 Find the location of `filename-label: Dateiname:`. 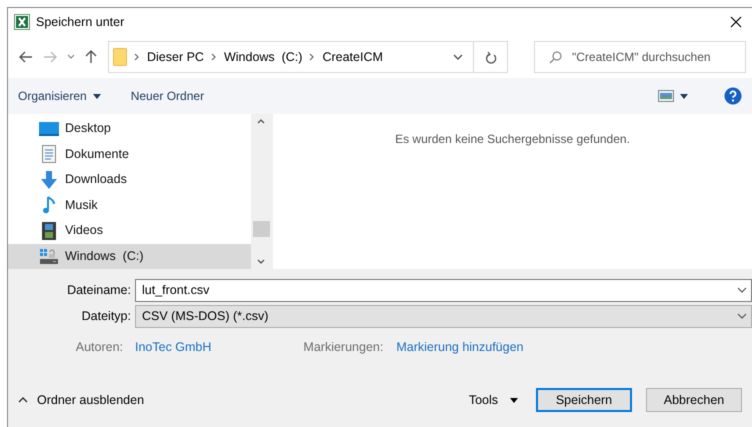

filename-label: Dateiname: is located at coordinates (99, 290).